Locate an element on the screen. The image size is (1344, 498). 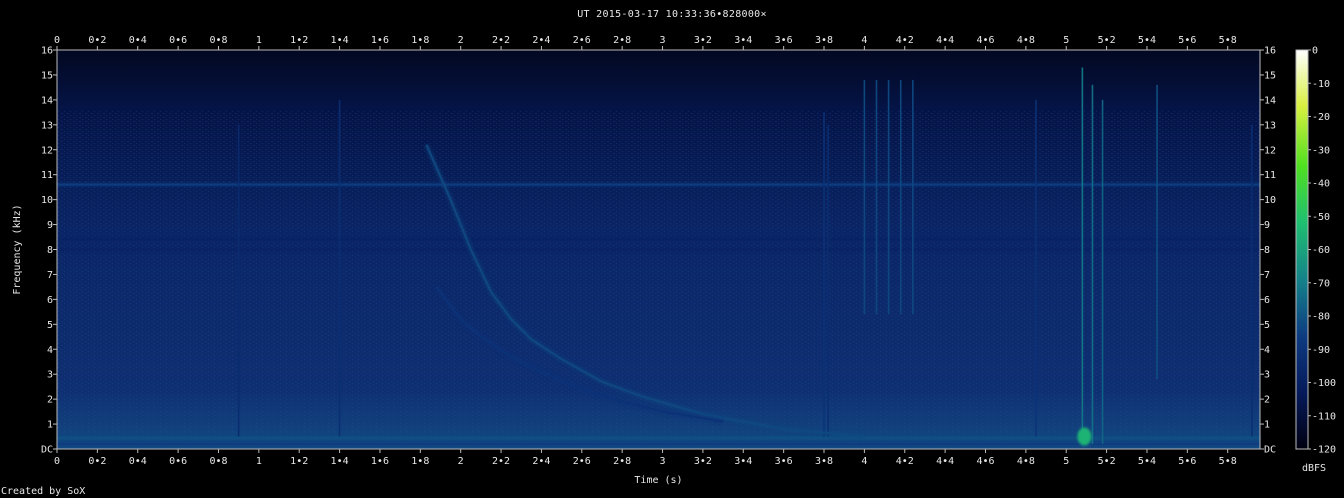
x-tick-label-bottom: 1 is located at coordinates (259, 461).